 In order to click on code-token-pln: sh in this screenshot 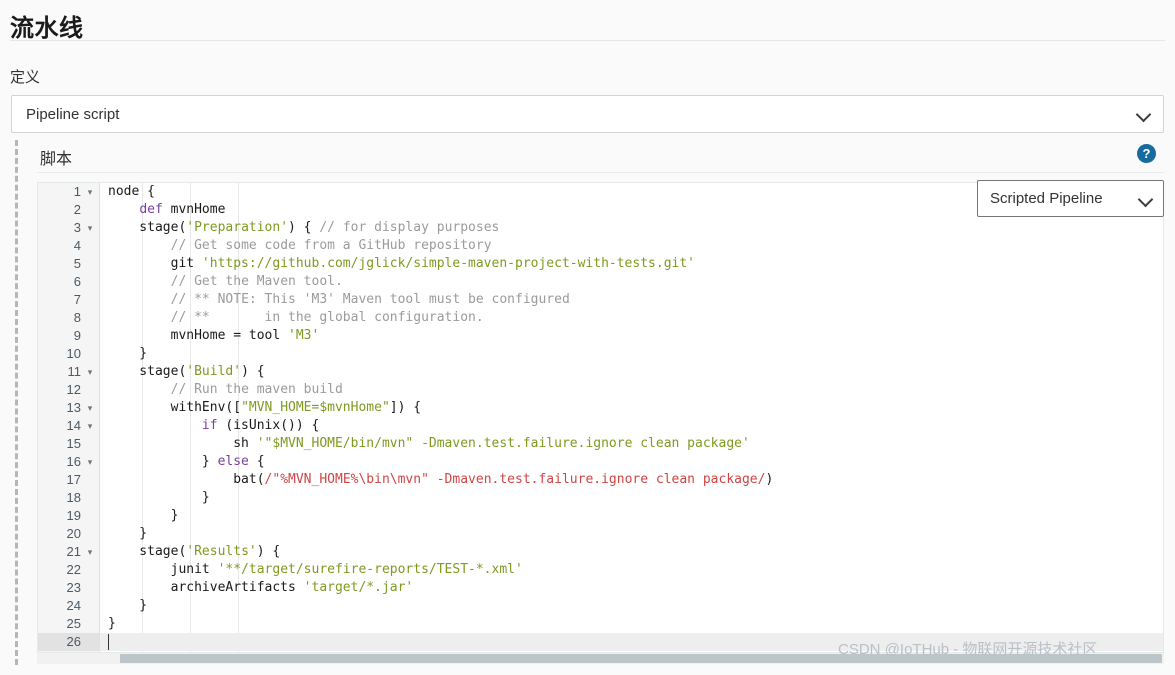, I will do `click(182, 443)`.